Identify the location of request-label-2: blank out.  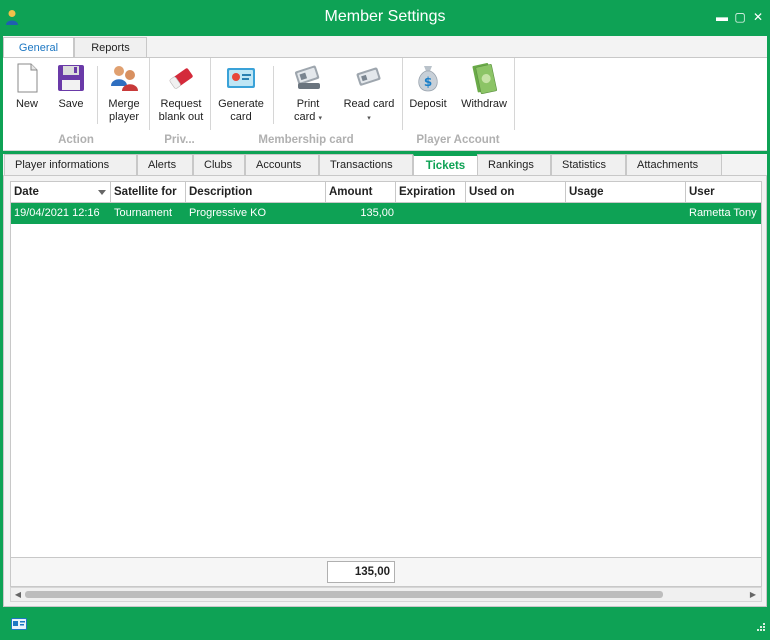
(181, 117).